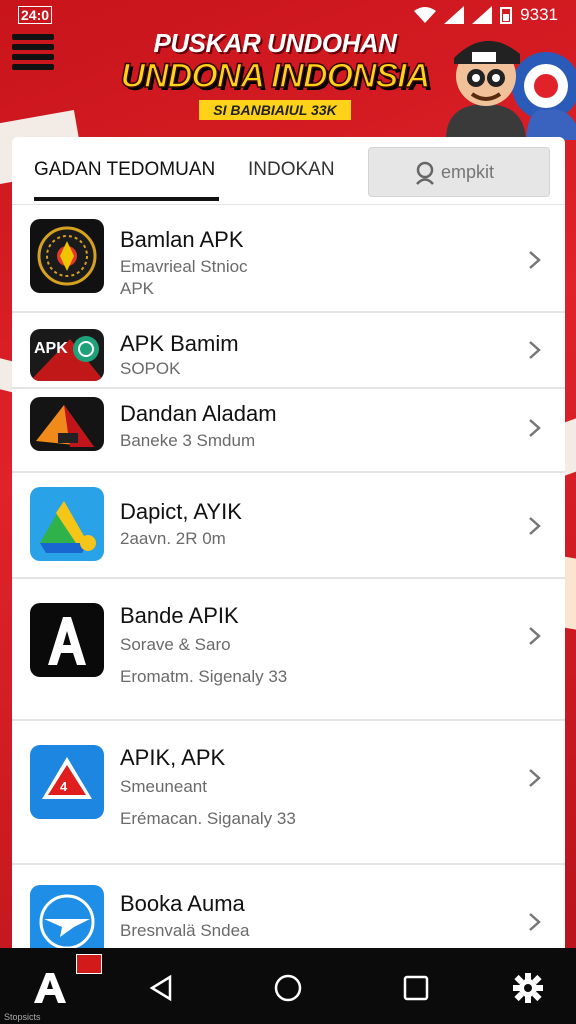 This screenshot has width=576, height=1024. What do you see at coordinates (539, 14) in the screenshot?
I see `status-time-right: 9331` at bounding box center [539, 14].